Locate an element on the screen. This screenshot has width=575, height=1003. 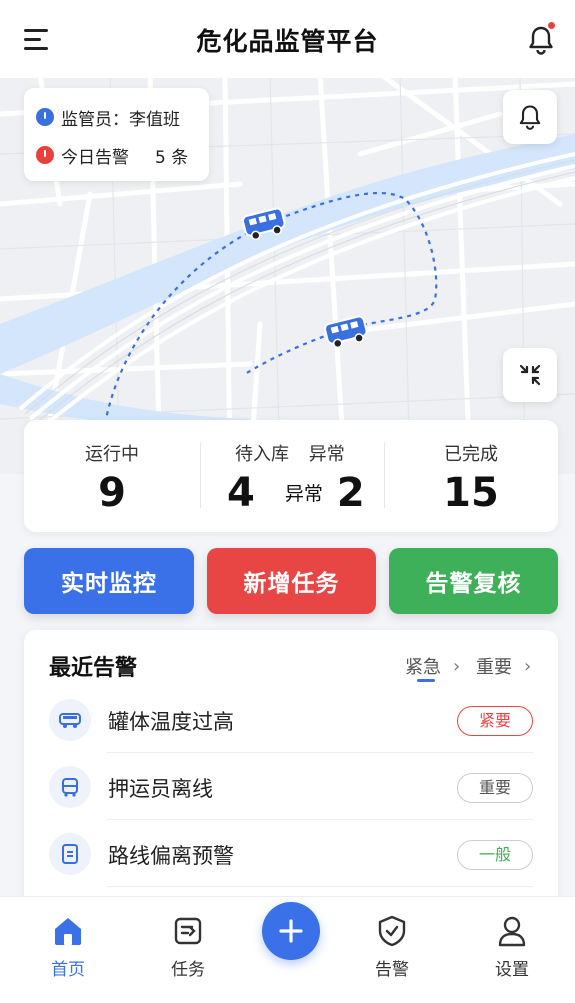
stat-abnormal-value: 2 is located at coordinates (350, 493).